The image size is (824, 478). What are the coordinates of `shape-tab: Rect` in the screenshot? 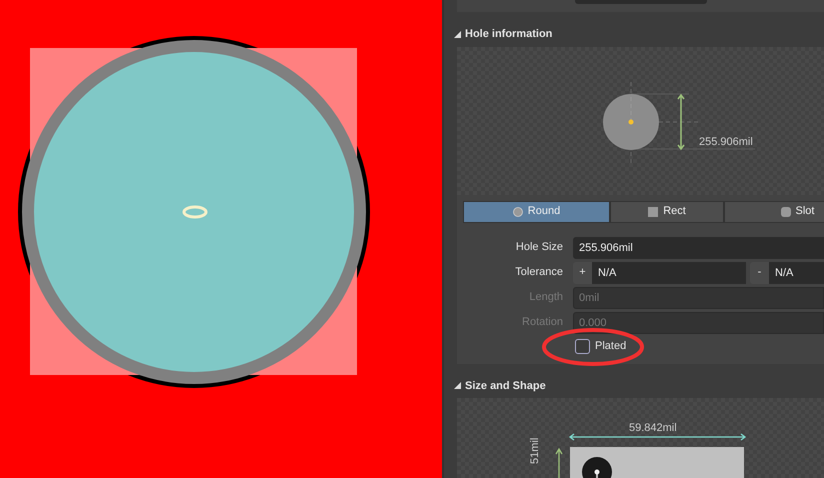 It's located at (667, 211).